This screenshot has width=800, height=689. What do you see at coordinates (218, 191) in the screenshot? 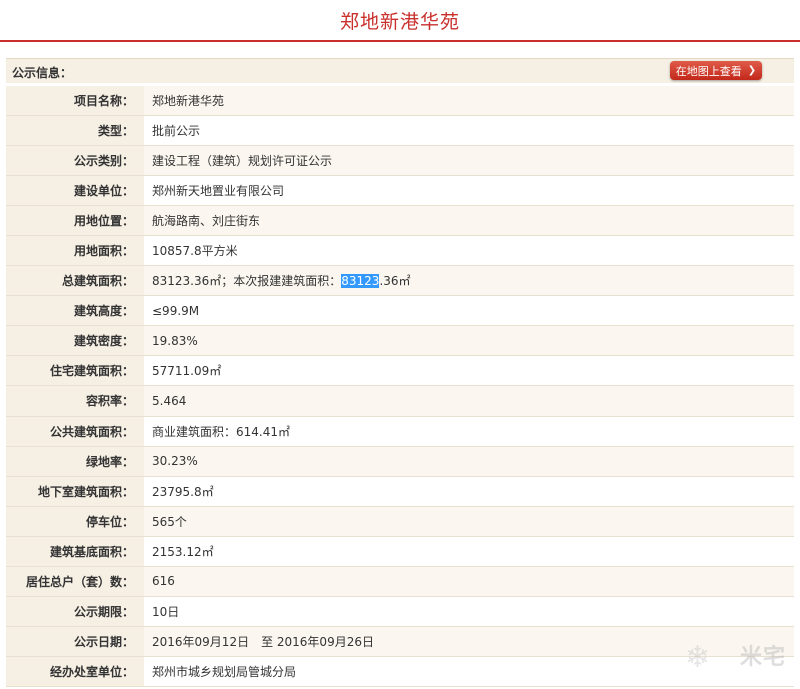
I see `row-value: 郑州新天地置业有限公司` at bounding box center [218, 191].